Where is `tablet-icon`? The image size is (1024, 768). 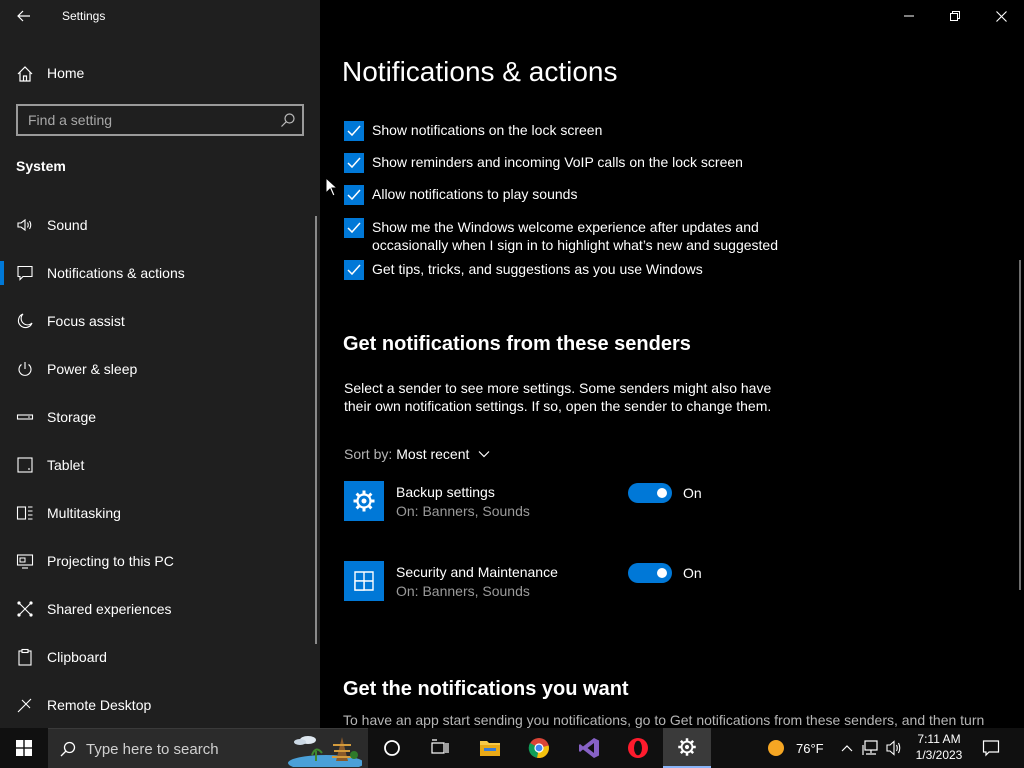 tablet-icon is located at coordinates (25, 465).